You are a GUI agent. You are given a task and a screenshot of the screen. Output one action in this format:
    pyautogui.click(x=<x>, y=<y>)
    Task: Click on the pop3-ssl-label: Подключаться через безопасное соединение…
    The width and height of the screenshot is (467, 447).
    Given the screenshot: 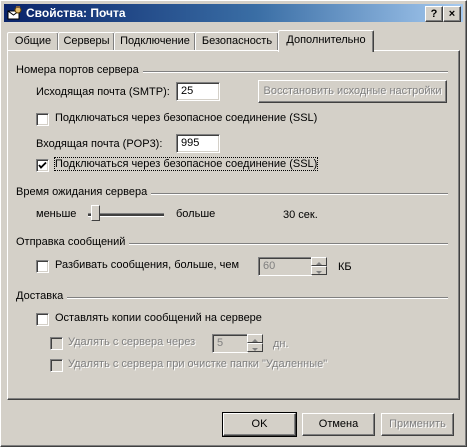 What is the action you would take?
    pyautogui.click(x=186, y=164)
    